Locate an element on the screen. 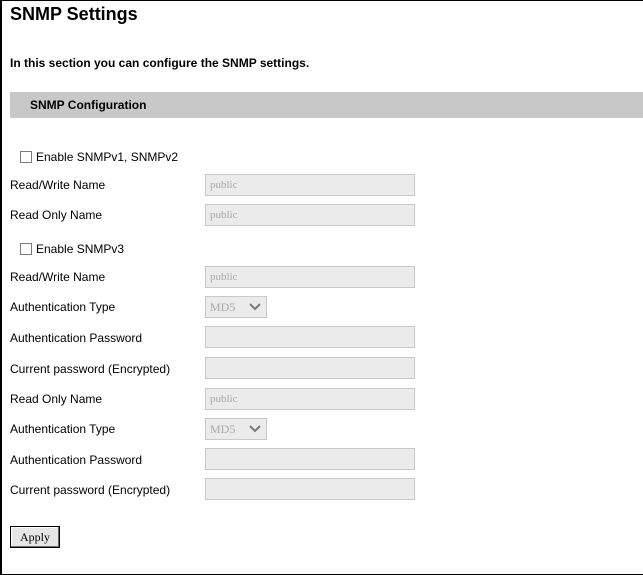 The image size is (643, 575). v1v2-rw-name-input: public is located at coordinates (310, 185).